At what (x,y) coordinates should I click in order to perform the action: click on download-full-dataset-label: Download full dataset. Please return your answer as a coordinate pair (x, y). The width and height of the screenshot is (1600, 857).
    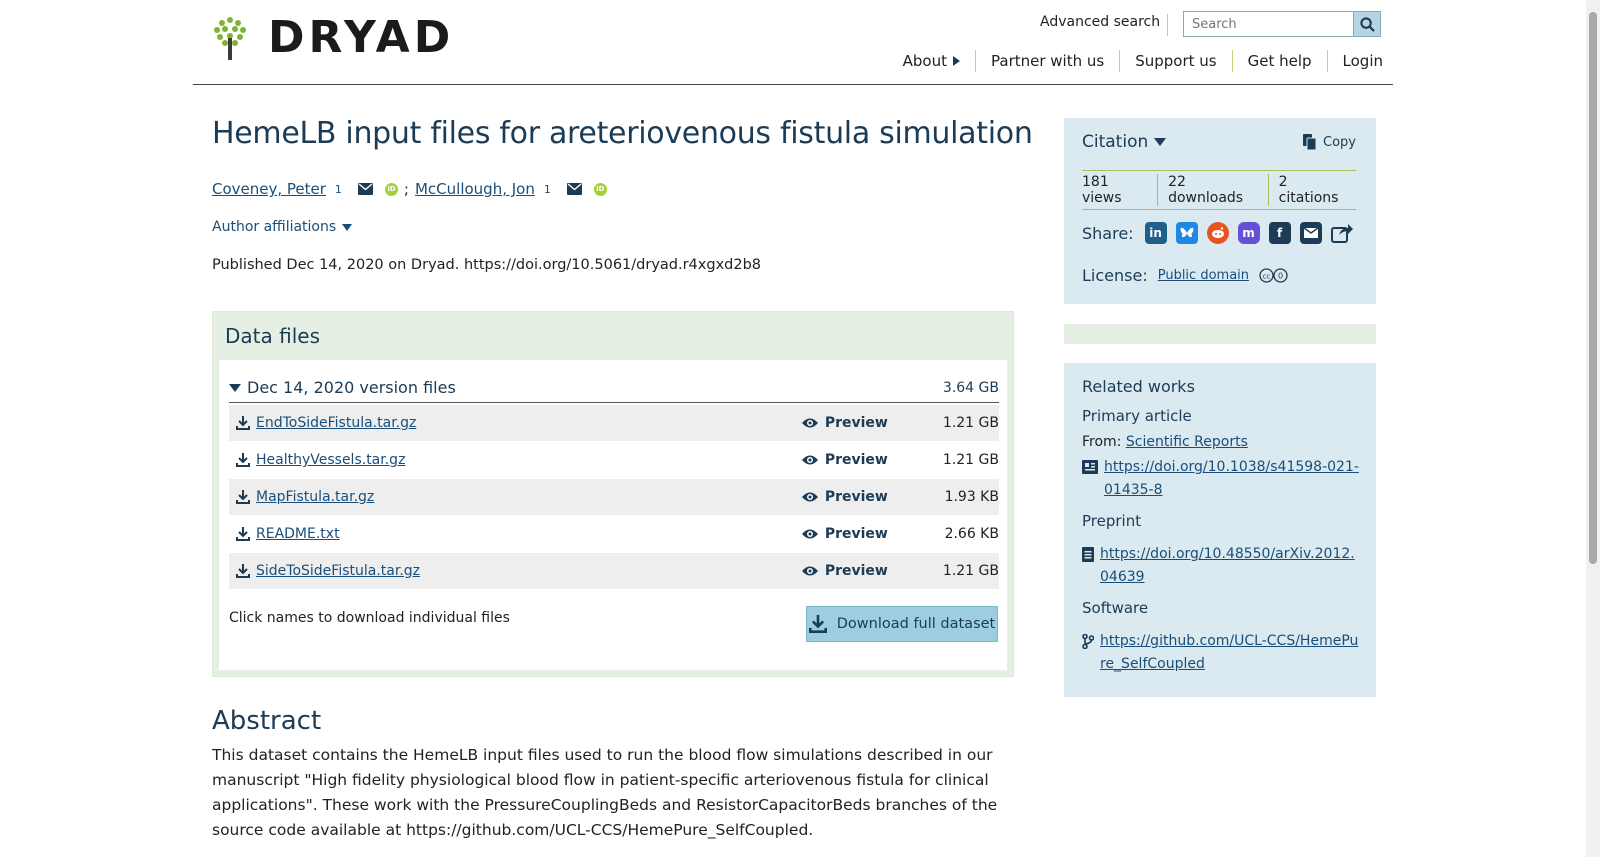
    Looking at the image, I should click on (916, 624).